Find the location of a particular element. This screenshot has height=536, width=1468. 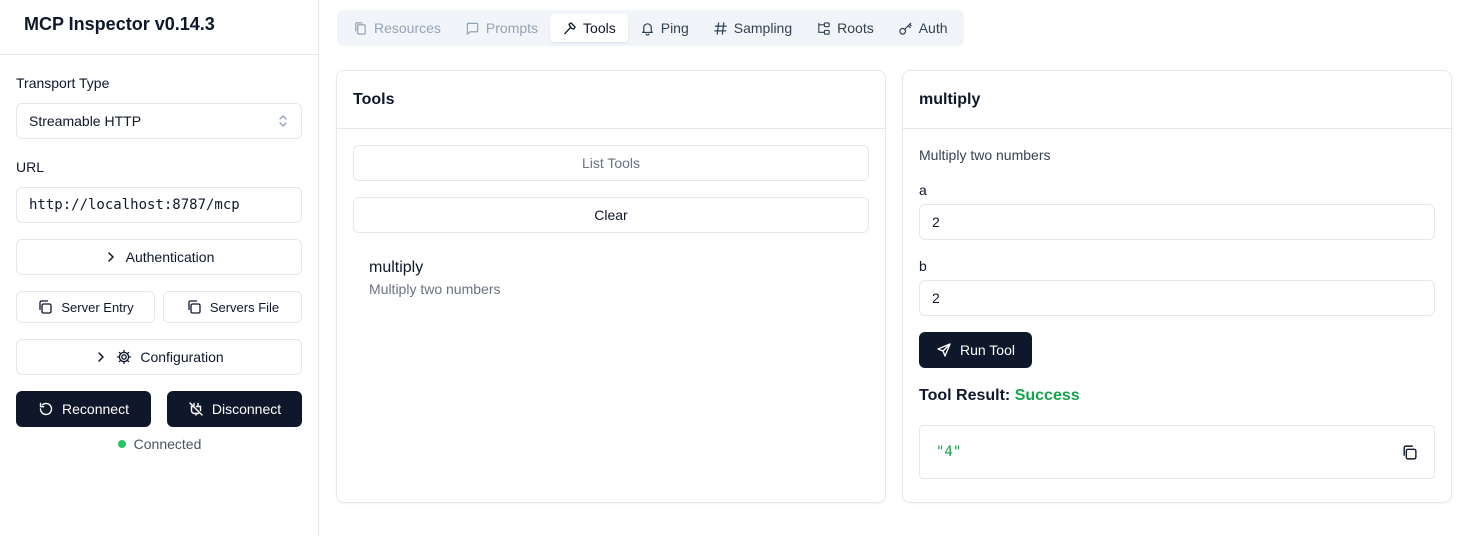

param-b-label: b is located at coordinates (923, 266).